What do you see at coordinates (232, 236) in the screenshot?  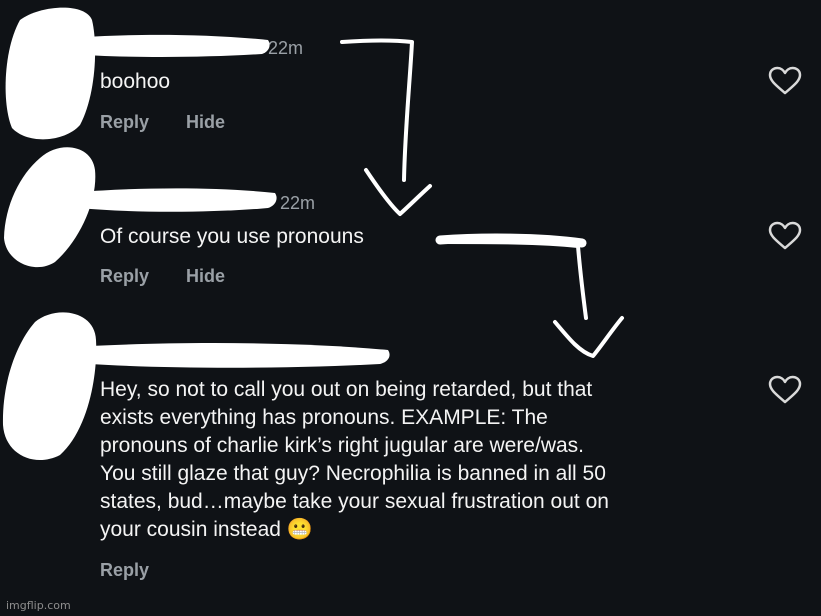 I see `comment-2-text: Of course you use pronouns` at bounding box center [232, 236].